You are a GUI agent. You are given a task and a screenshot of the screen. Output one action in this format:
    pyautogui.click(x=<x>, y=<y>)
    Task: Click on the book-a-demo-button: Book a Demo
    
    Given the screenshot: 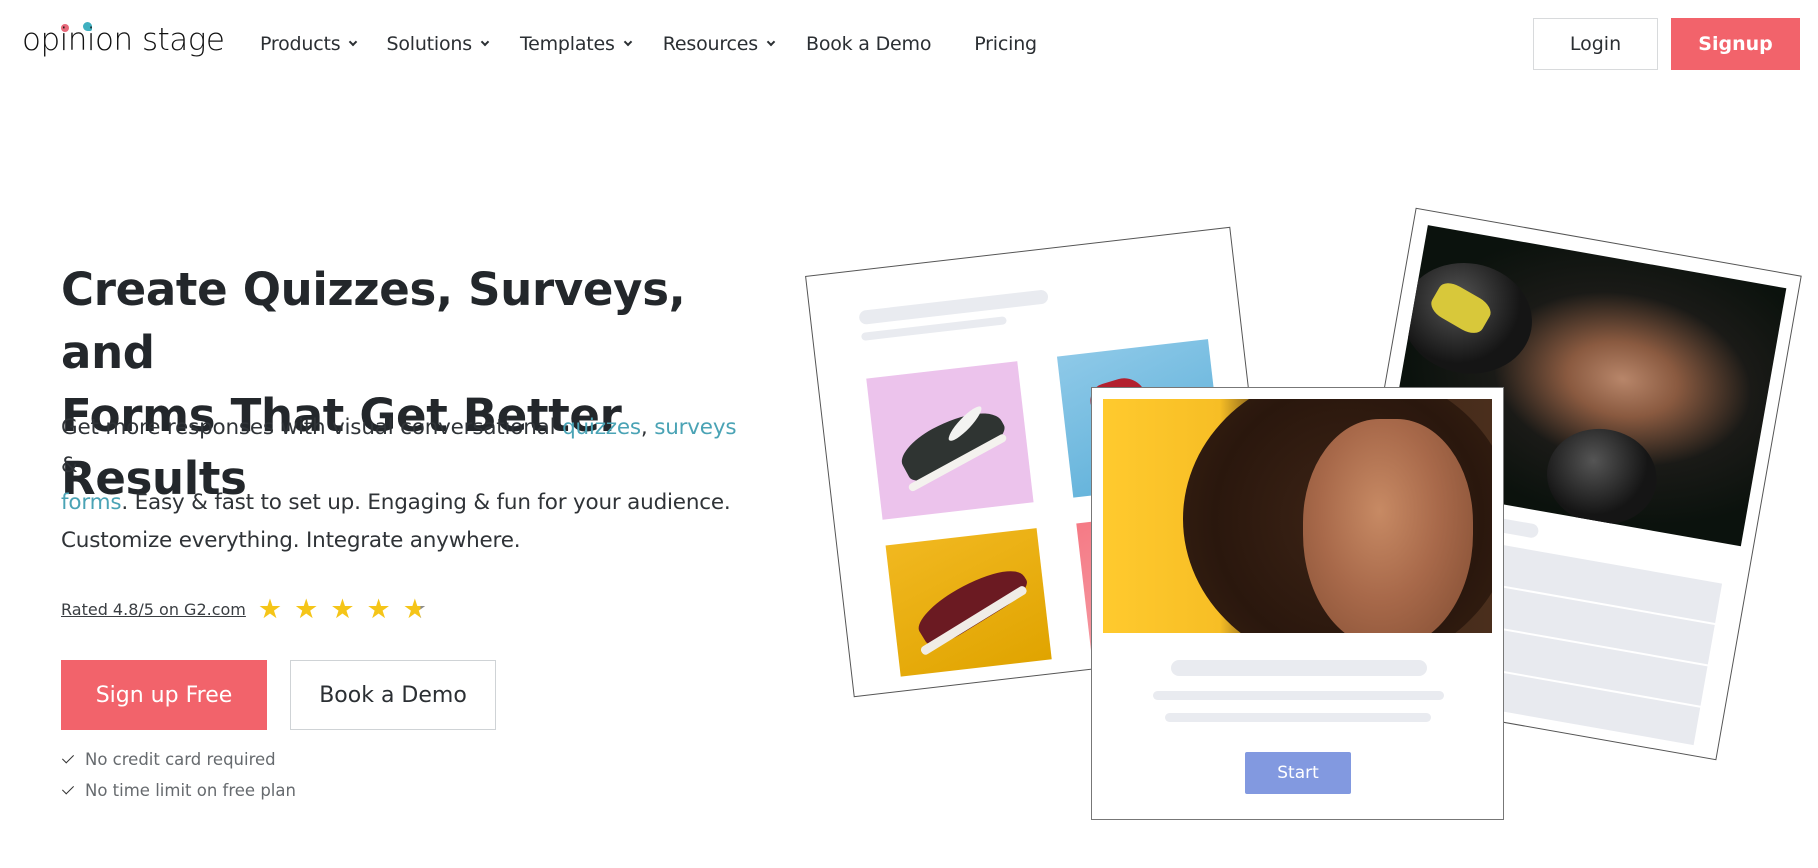 What is the action you would take?
    pyautogui.click(x=393, y=695)
    